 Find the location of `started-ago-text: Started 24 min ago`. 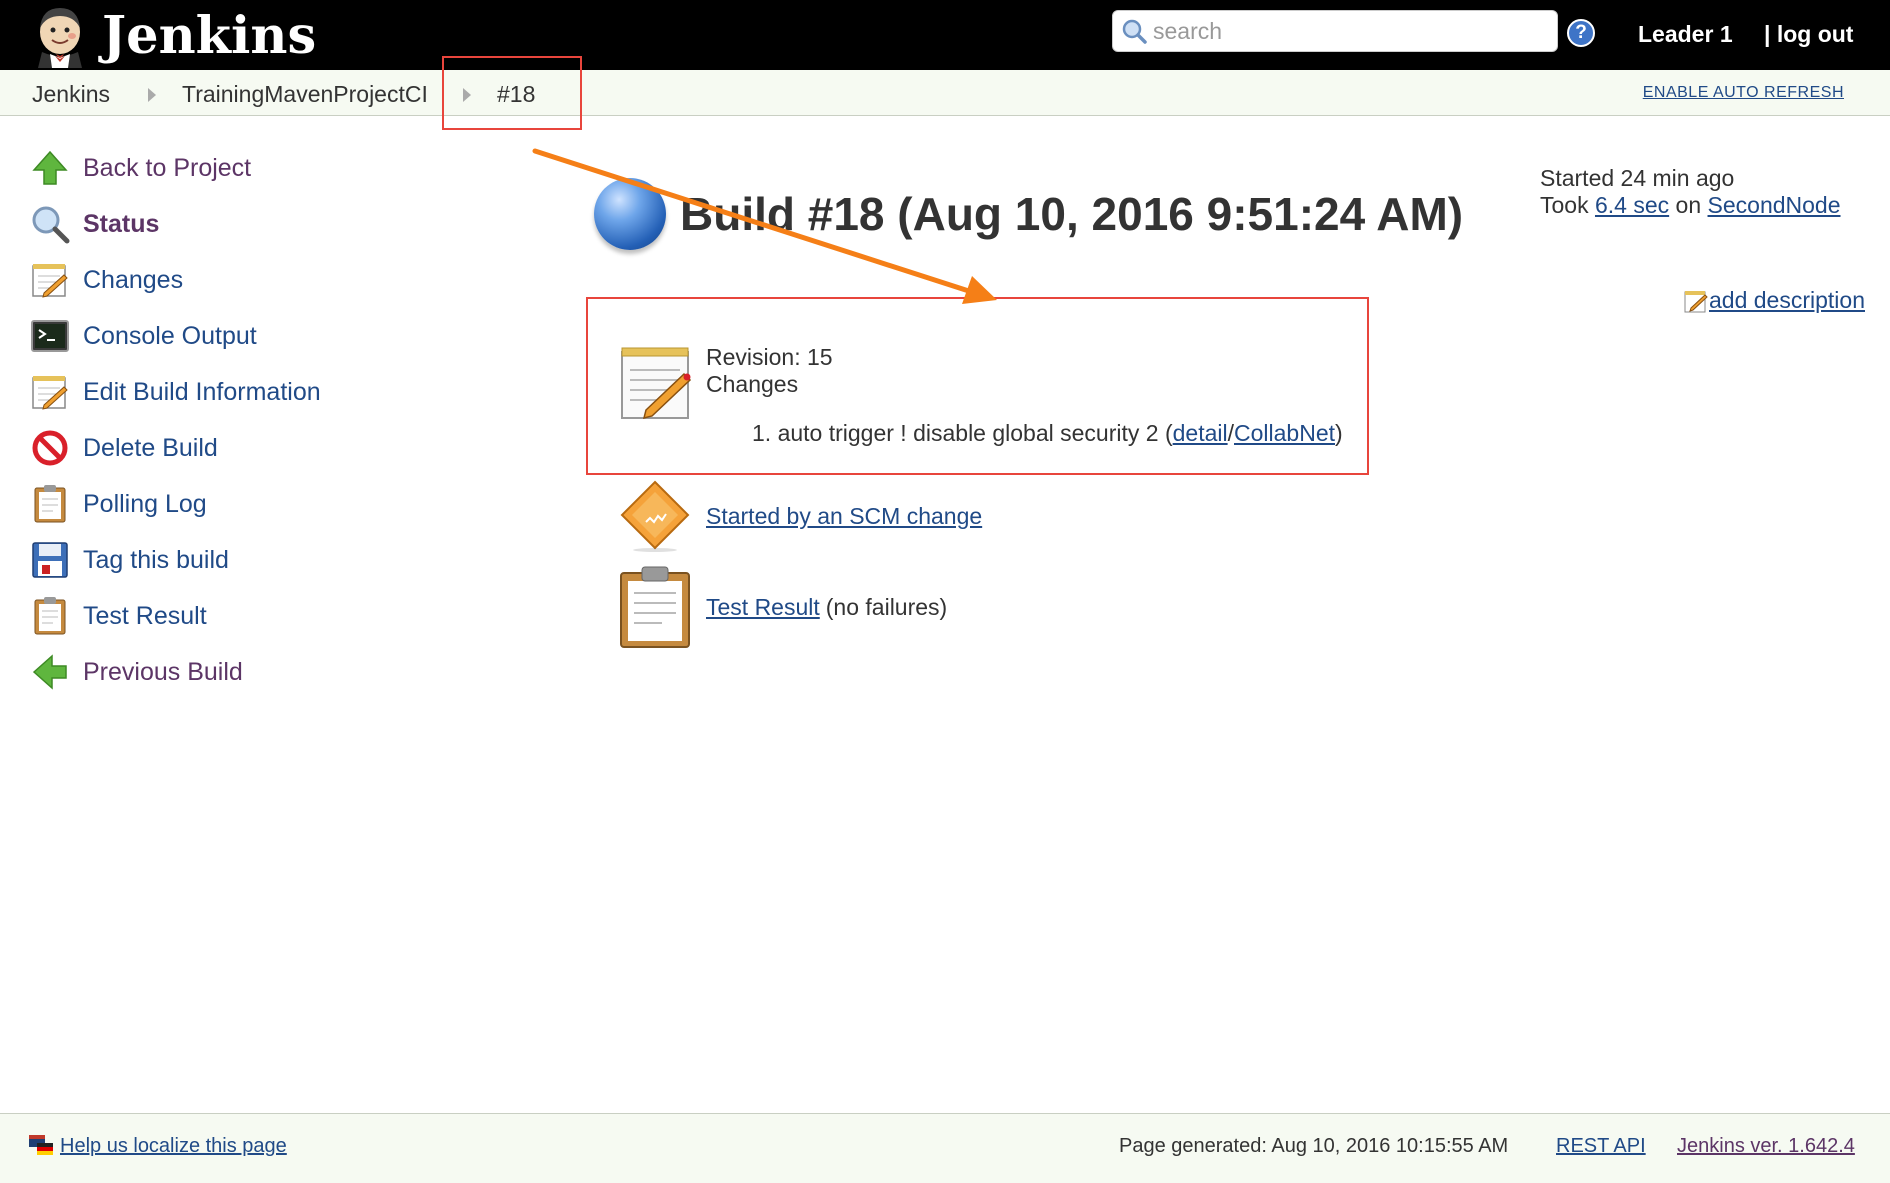

started-ago-text: Started 24 min ago is located at coordinates (1637, 178).